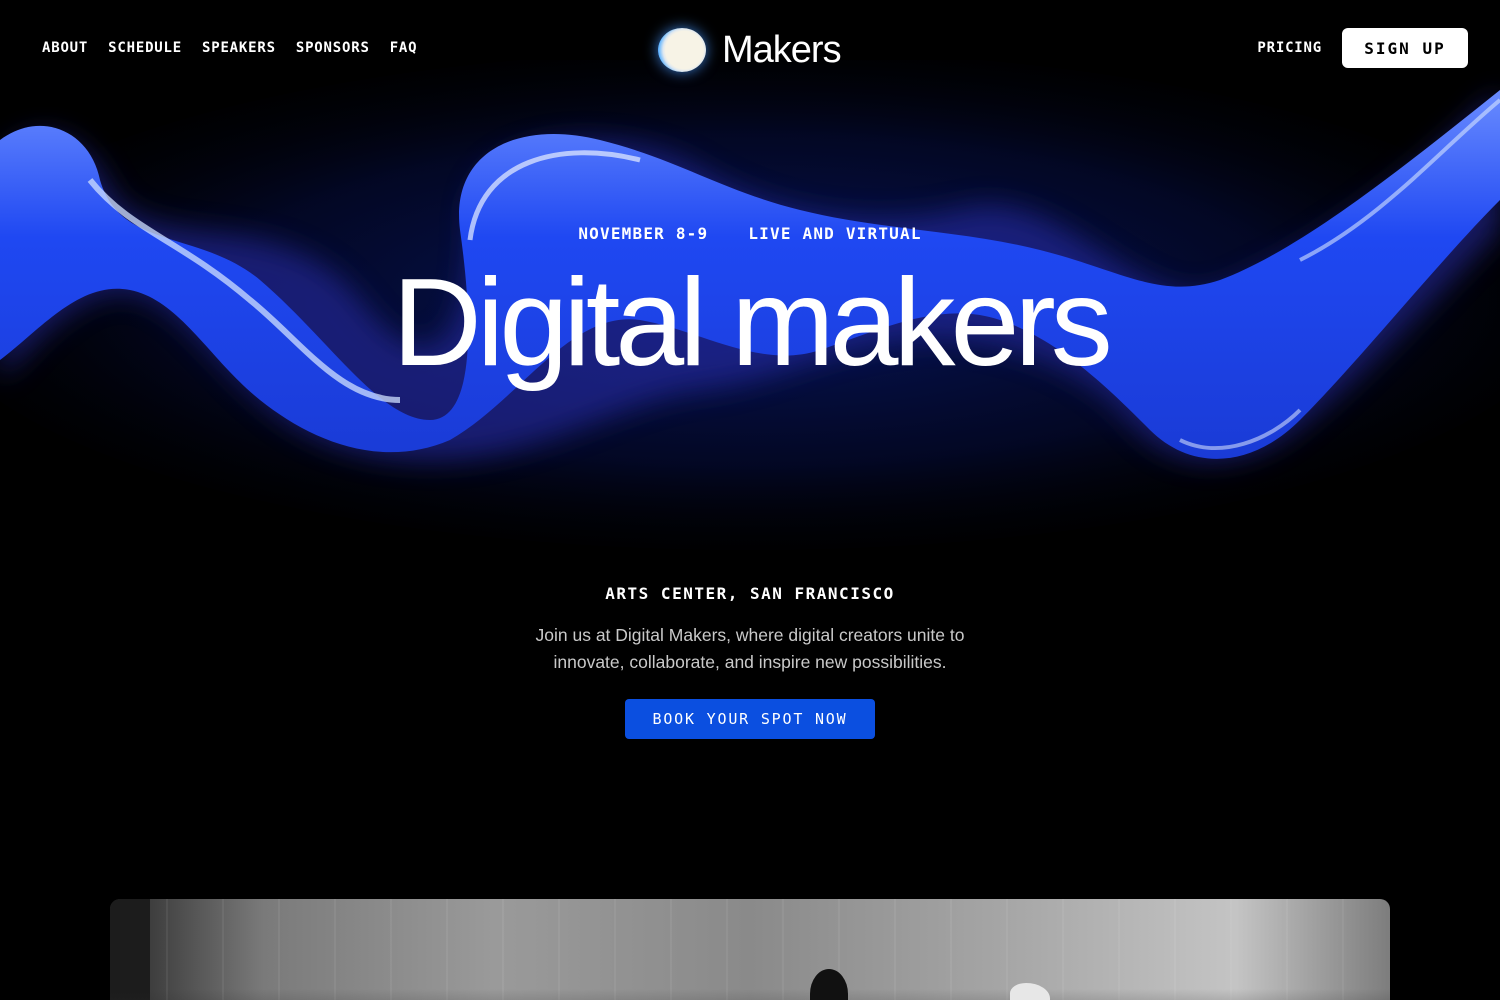 This screenshot has width=1500, height=1000. What do you see at coordinates (1030, 991) in the screenshot?
I see `photo-hand` at bounding box center [1030, 991].